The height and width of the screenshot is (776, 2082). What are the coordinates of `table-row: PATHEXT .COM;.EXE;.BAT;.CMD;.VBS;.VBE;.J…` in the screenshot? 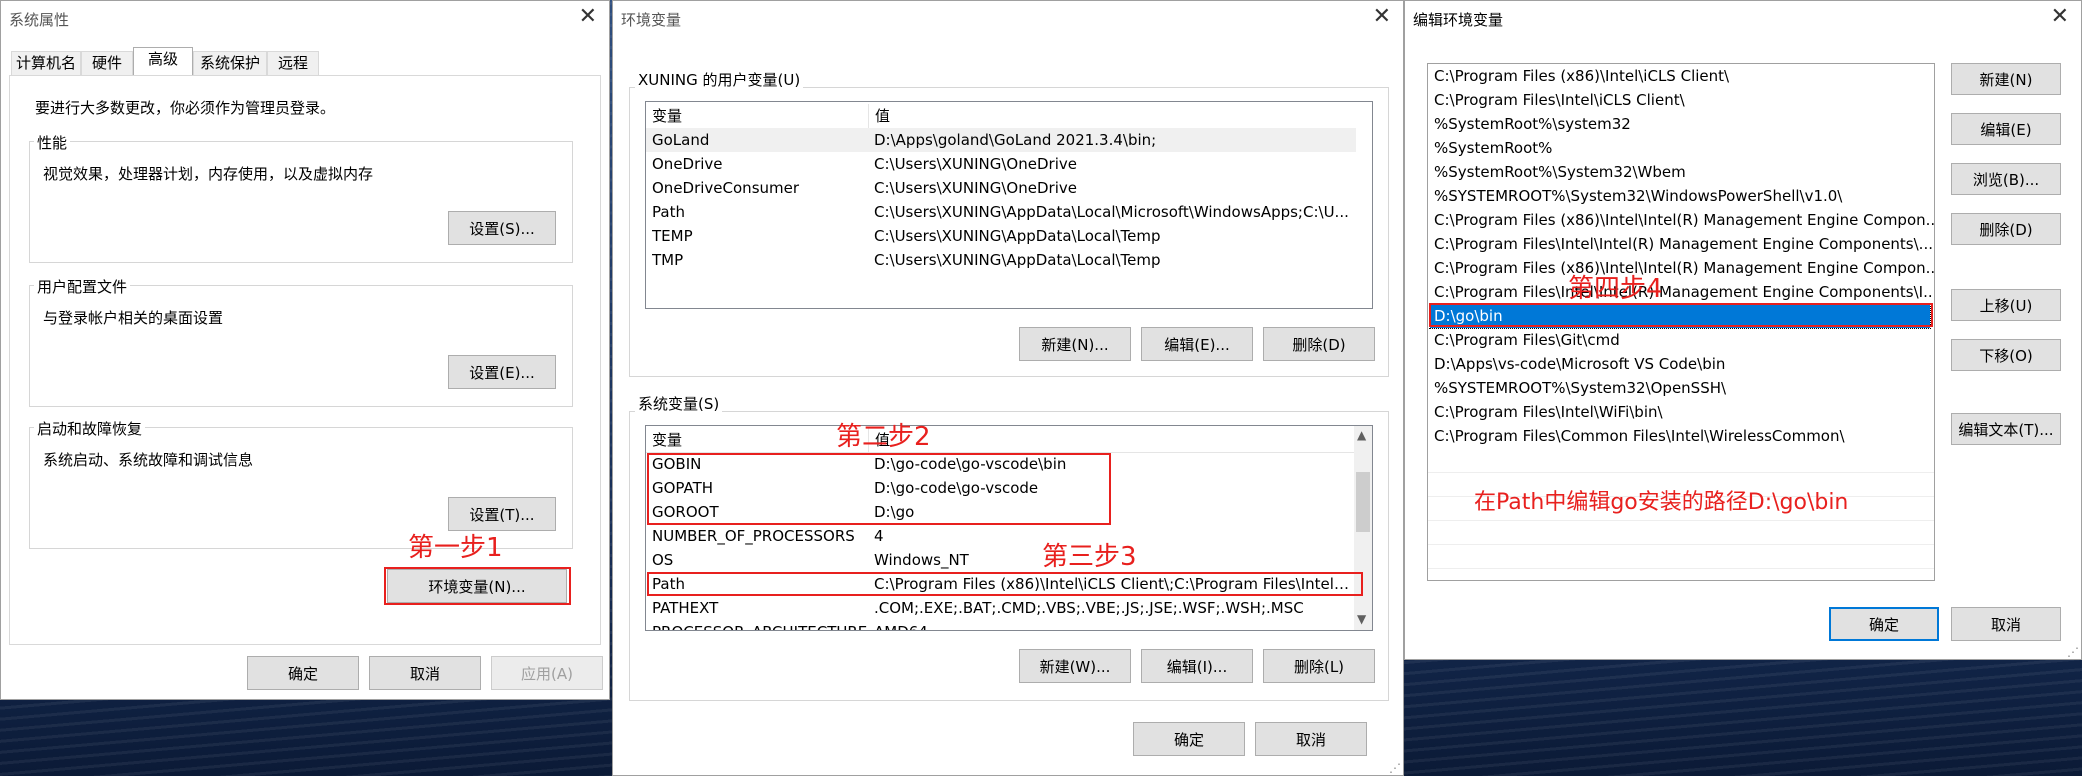 It's located at (1001, 608).